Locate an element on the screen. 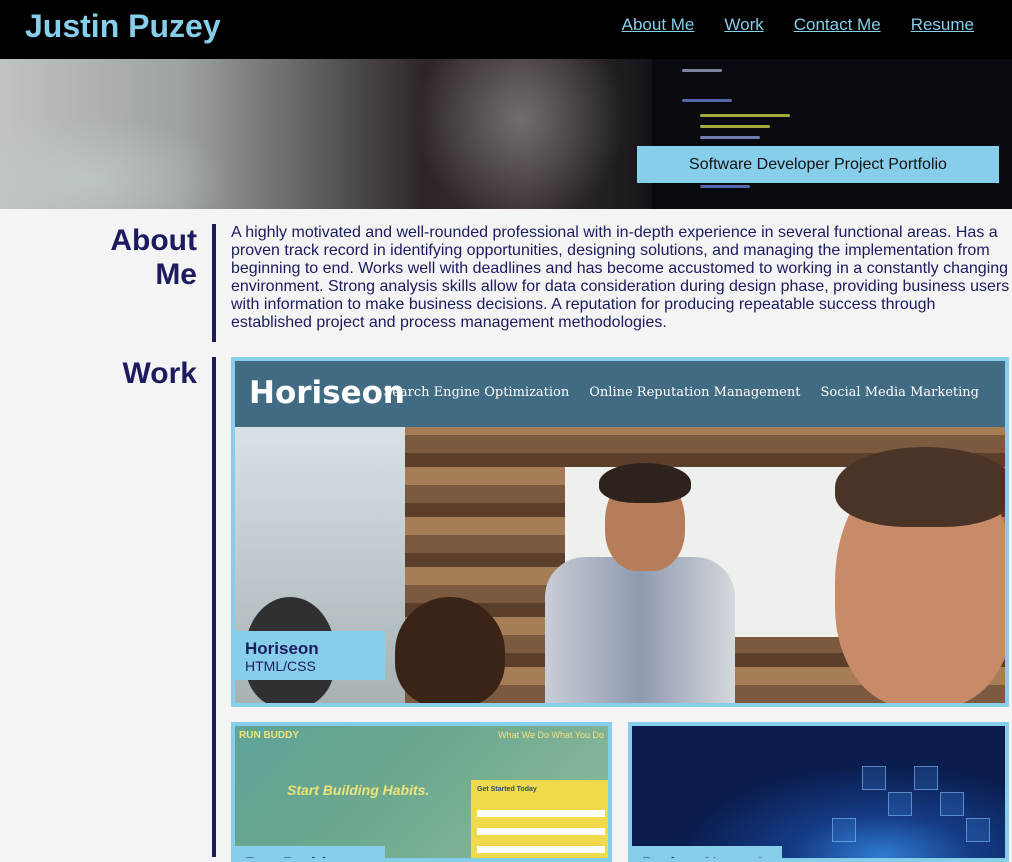  run-buddy-nav-preview: What We Do What You Do is located at coordinates (551, 735).